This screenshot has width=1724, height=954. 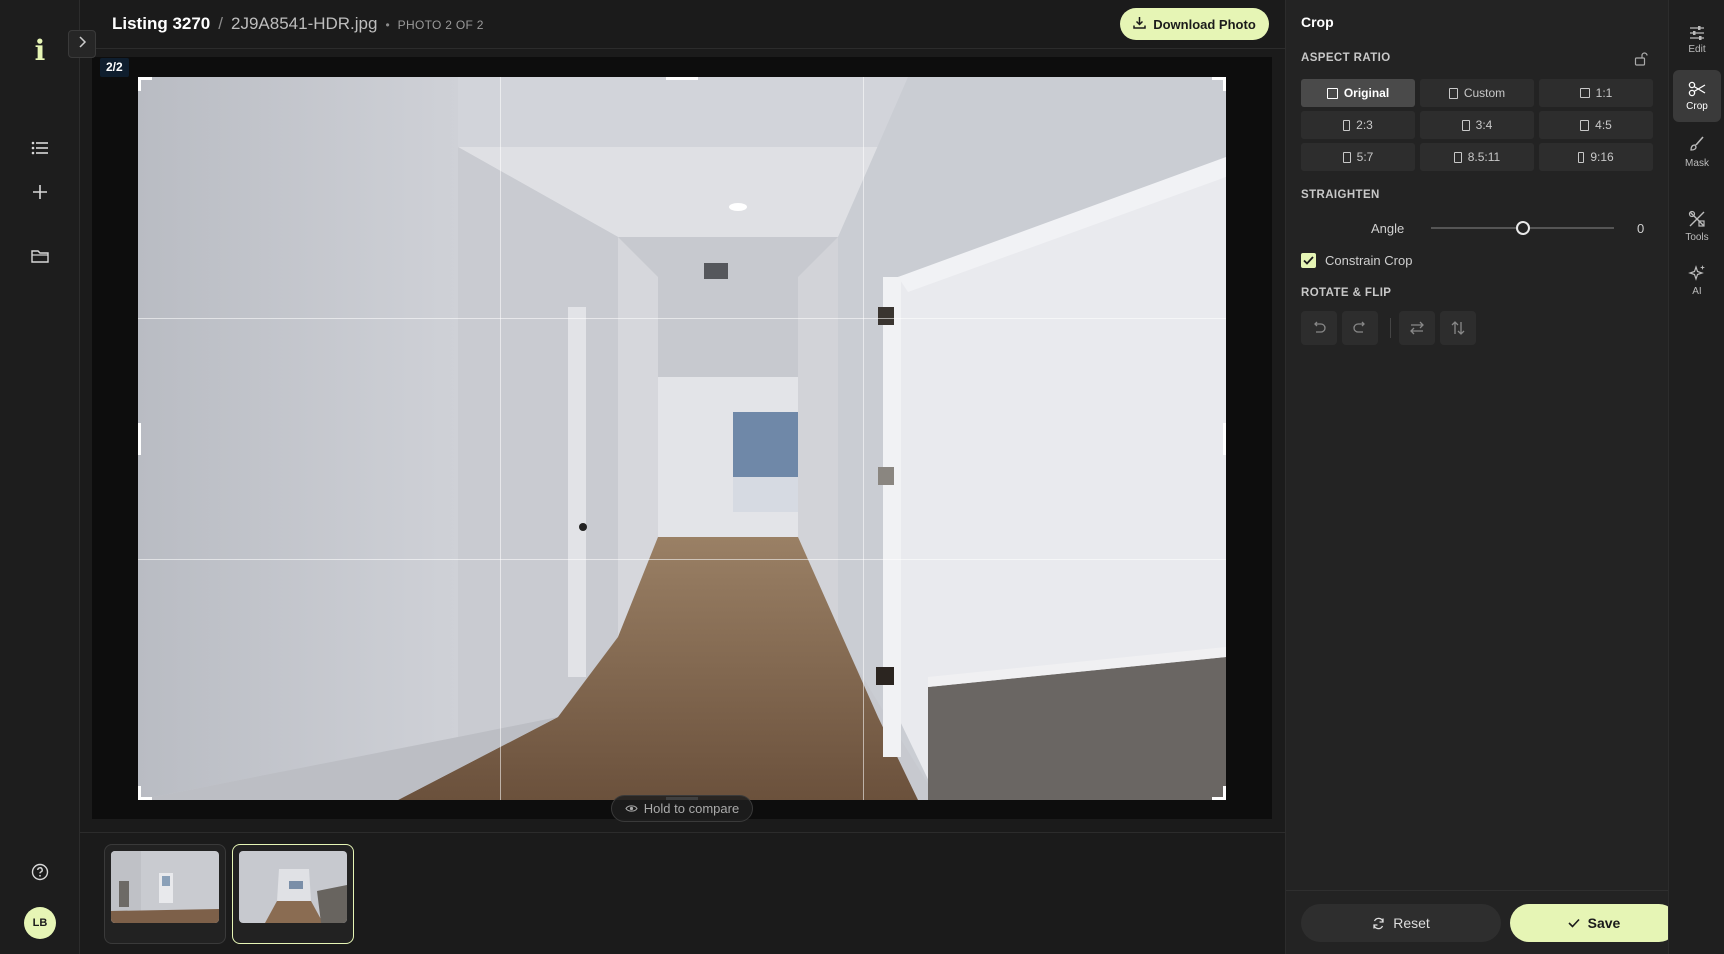 What do you see at coordinates (1604, 923) in the screenshot?
I see `save-label: Save` at bounding box center [1604, 923].